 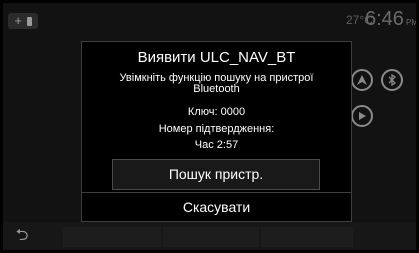 I want to click on bluetooth-icon, so click(x=392, y=80).